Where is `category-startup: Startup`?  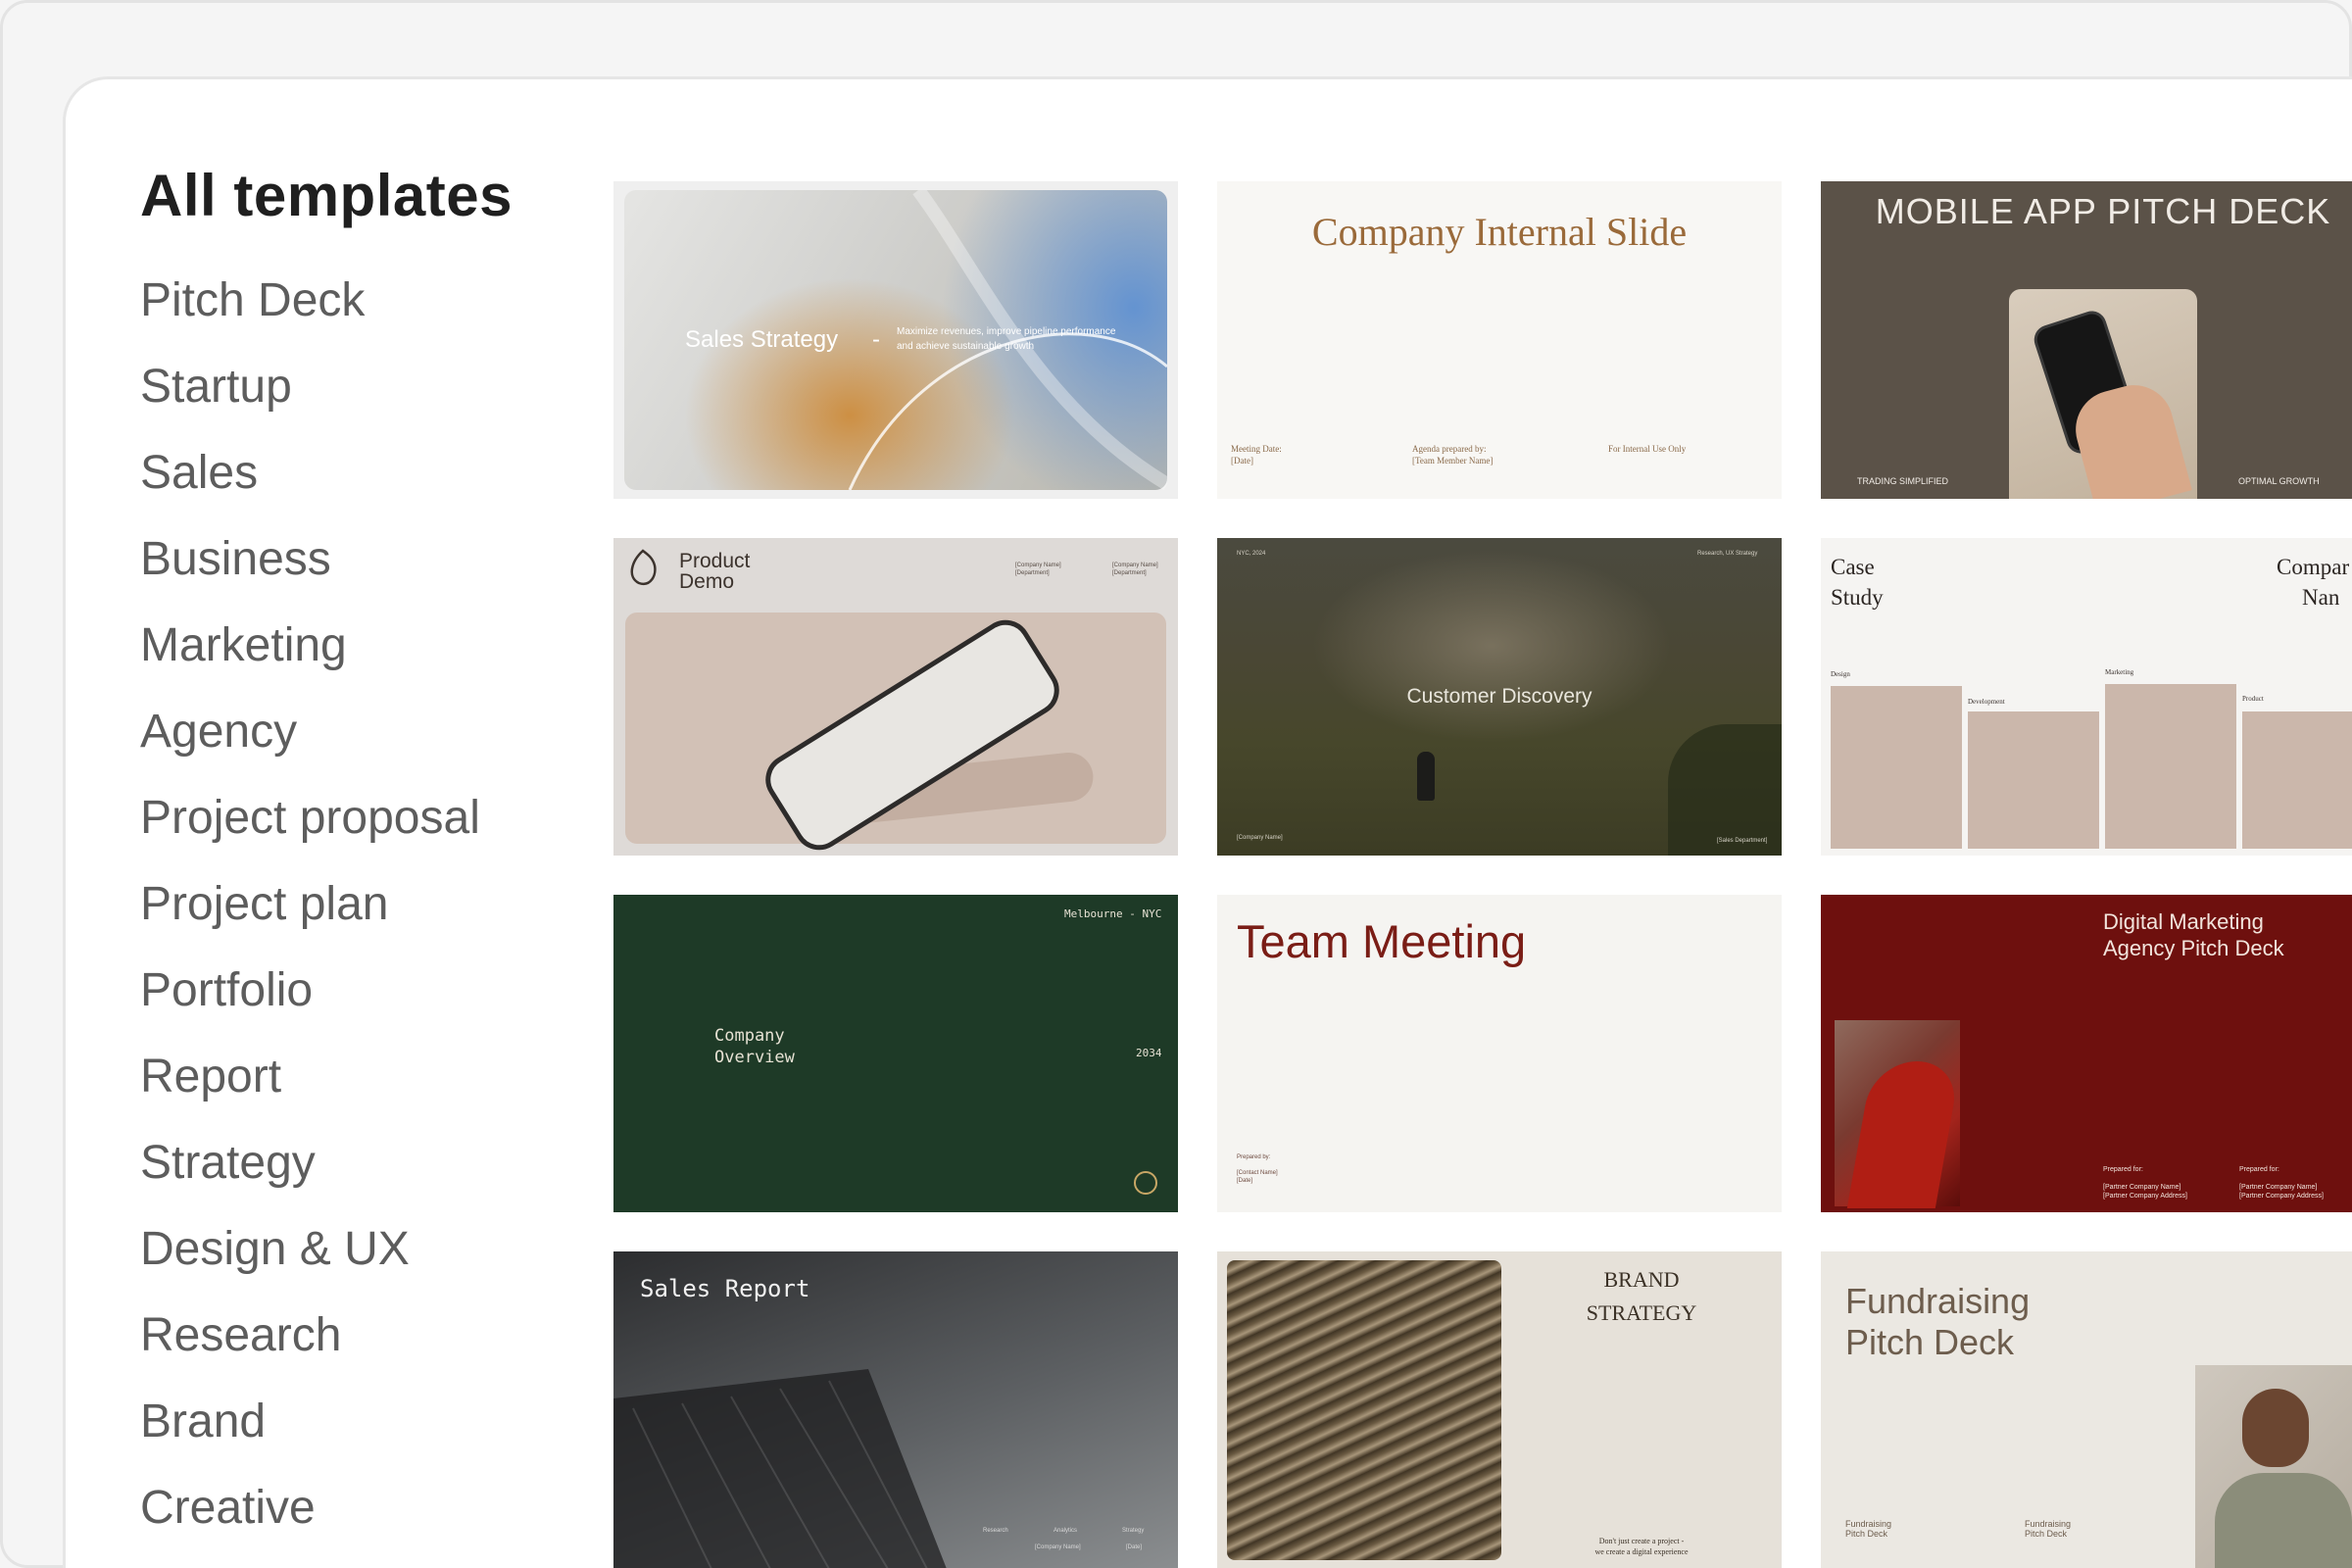 category-startup: Startup is located at coordinates (310, 405).